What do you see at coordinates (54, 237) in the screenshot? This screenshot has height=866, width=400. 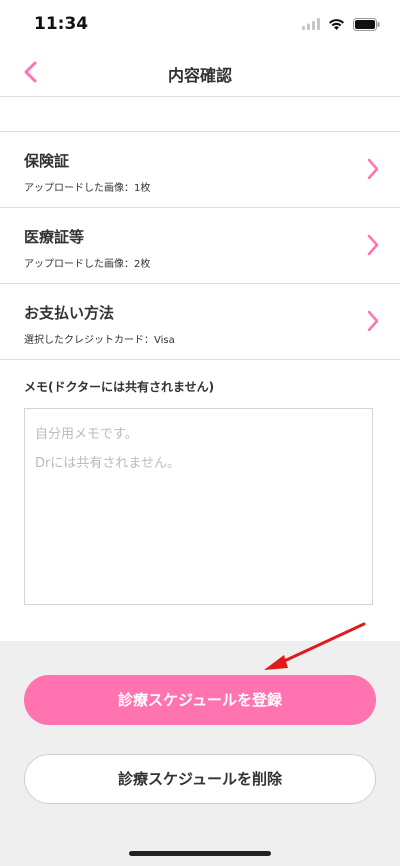 I see `row-title: 医療証等` at bounding box center [54, 237].